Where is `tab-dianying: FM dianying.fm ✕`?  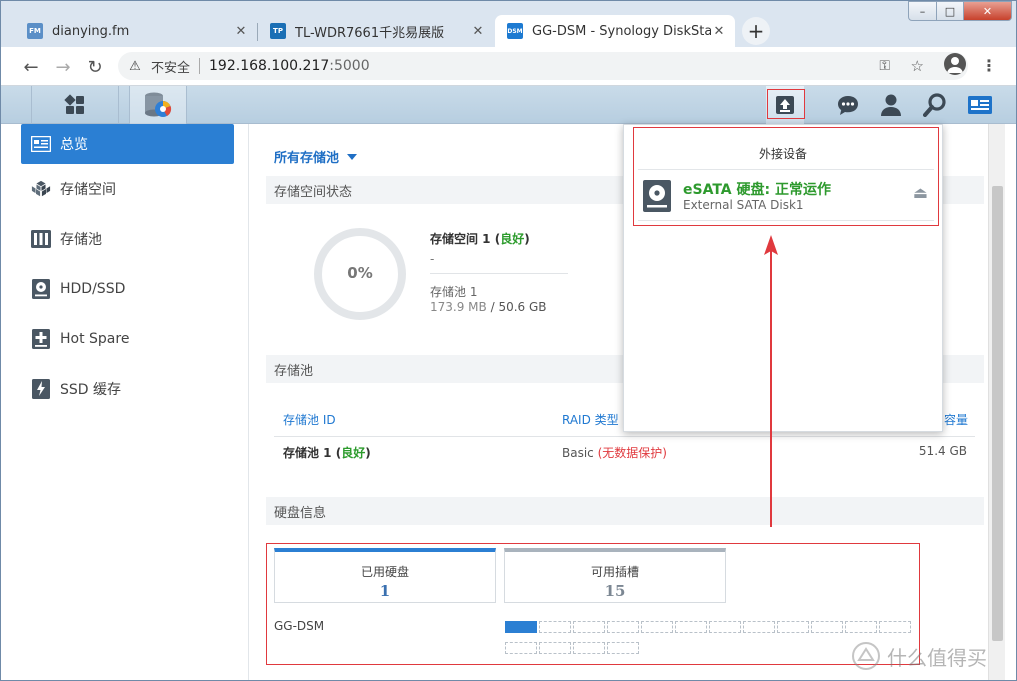
tab-dianying: FM dianying.fm ✕ is located at coordinates (136, 31).